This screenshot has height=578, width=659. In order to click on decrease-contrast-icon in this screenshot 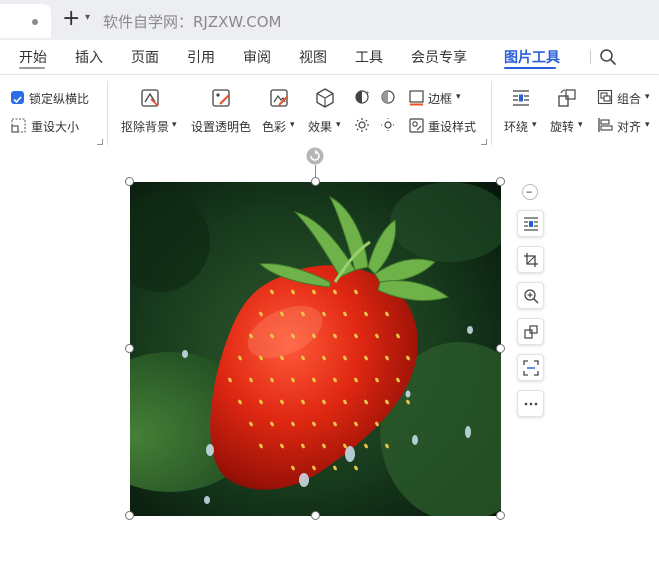, I will do `click(388, 97)`.